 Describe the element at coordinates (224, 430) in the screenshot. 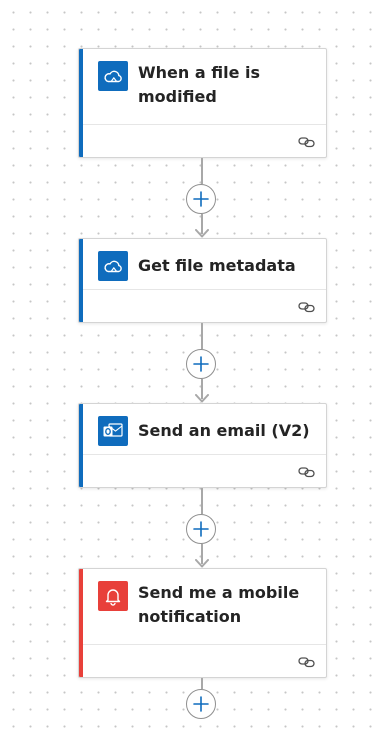

I see `step-title: Send an email (V2)` at that location.